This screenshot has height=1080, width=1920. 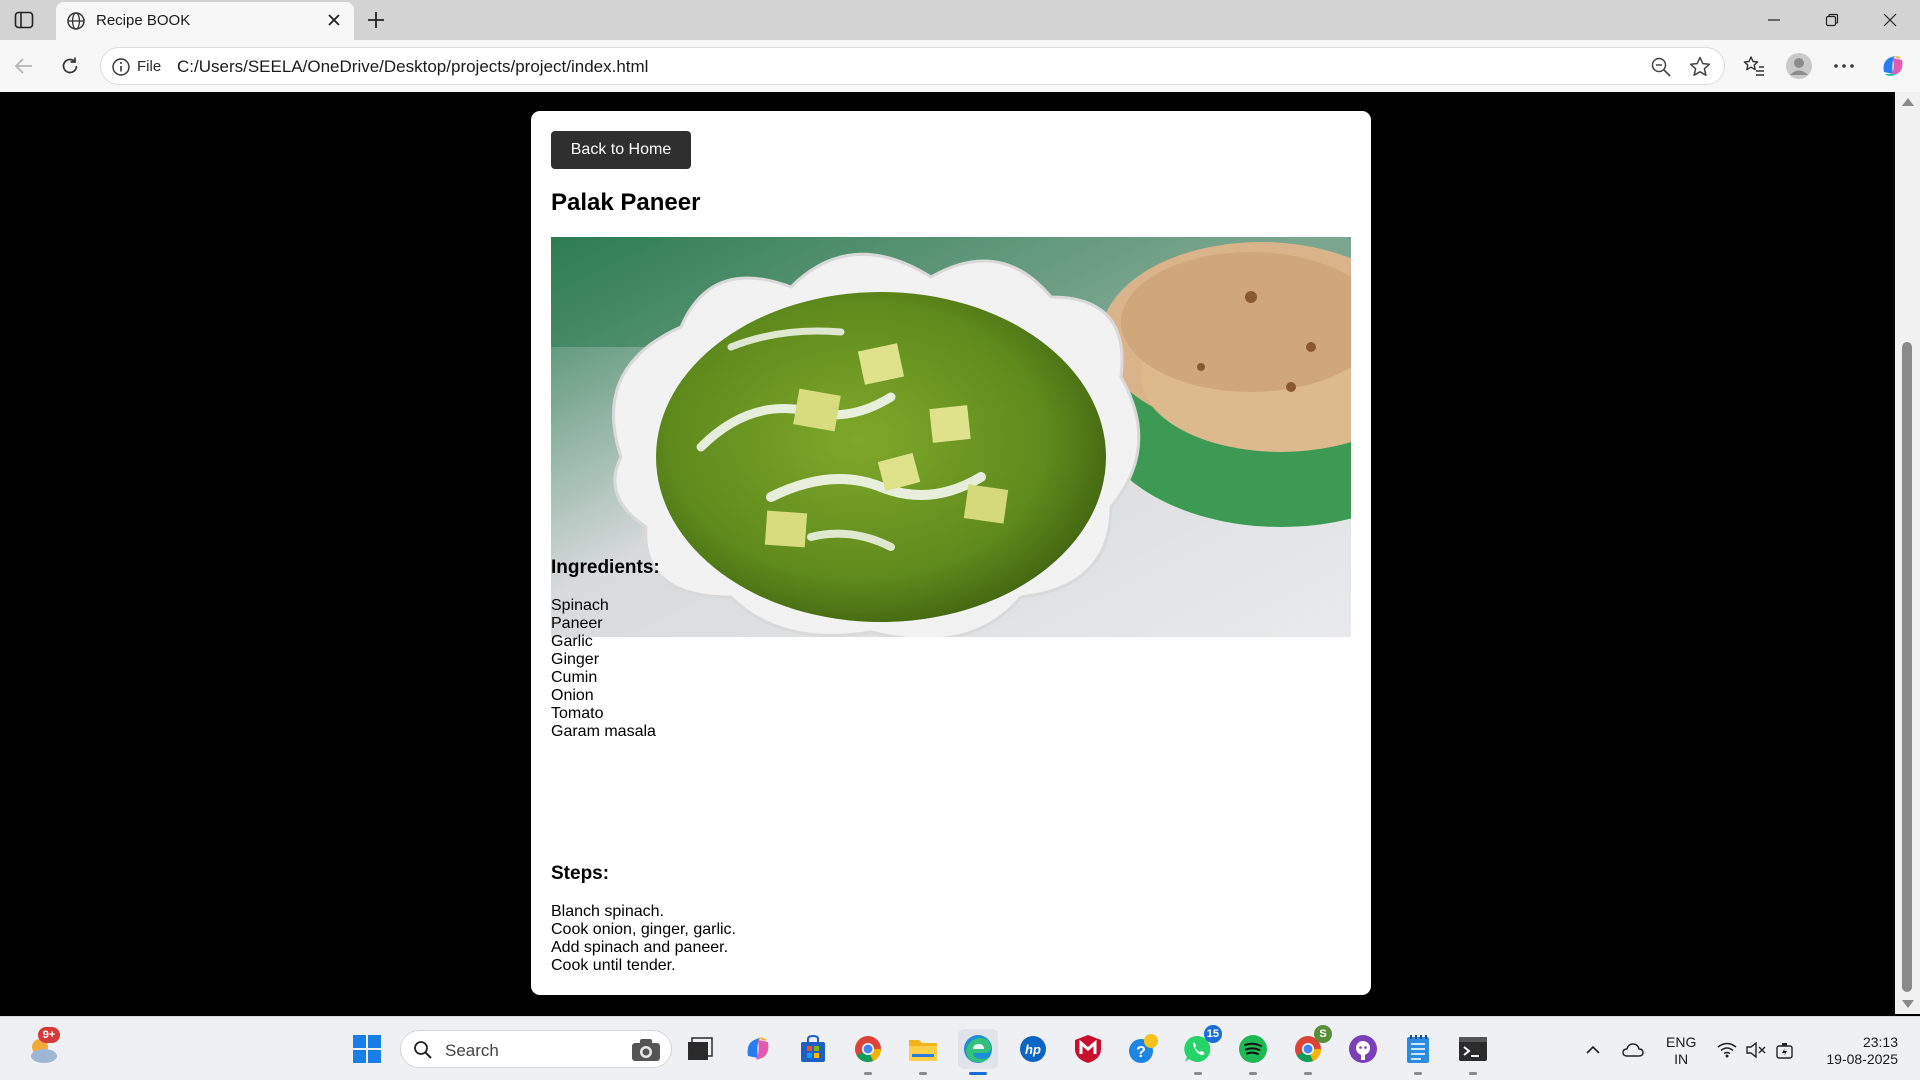 What do you see at coordinates (978, 1073) in the screenshot?
I see `active-indicator` at bounding box center [978, 1073].